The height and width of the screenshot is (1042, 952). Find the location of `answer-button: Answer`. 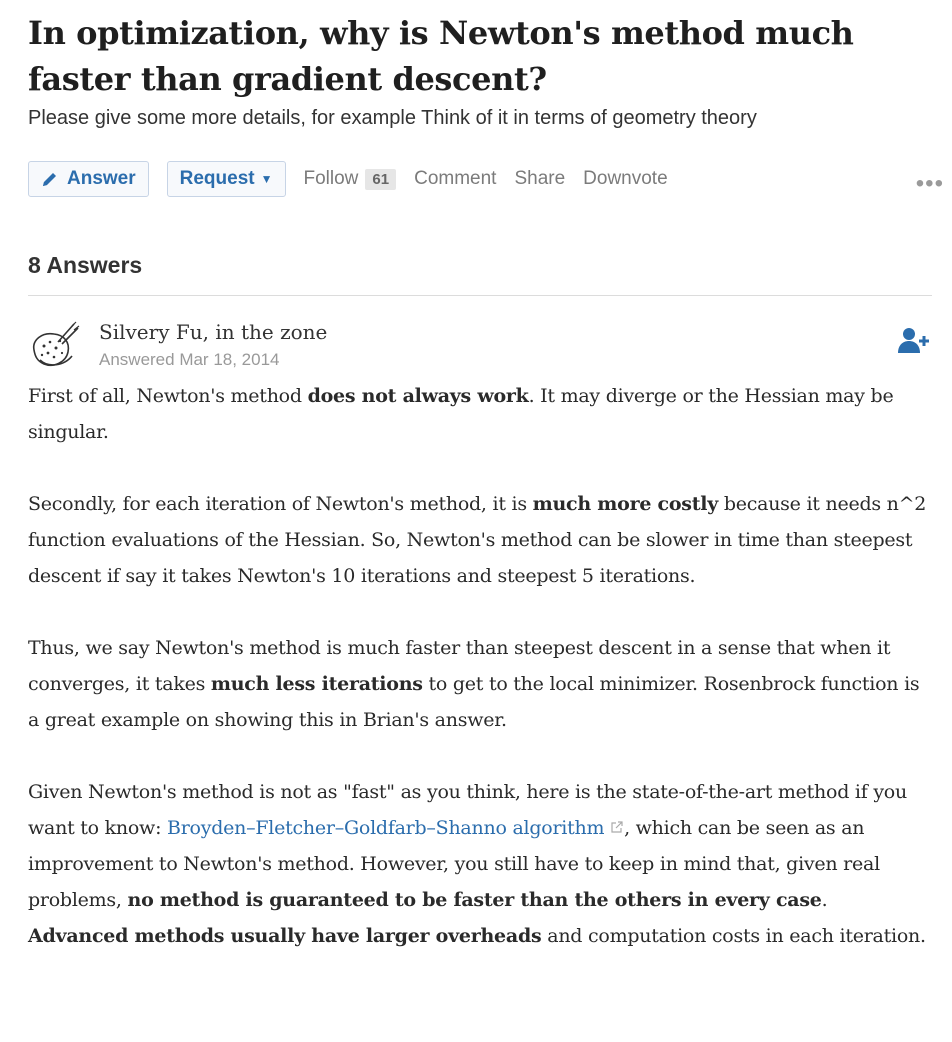

answer-button: Answer is located at coordinates (88, 179).